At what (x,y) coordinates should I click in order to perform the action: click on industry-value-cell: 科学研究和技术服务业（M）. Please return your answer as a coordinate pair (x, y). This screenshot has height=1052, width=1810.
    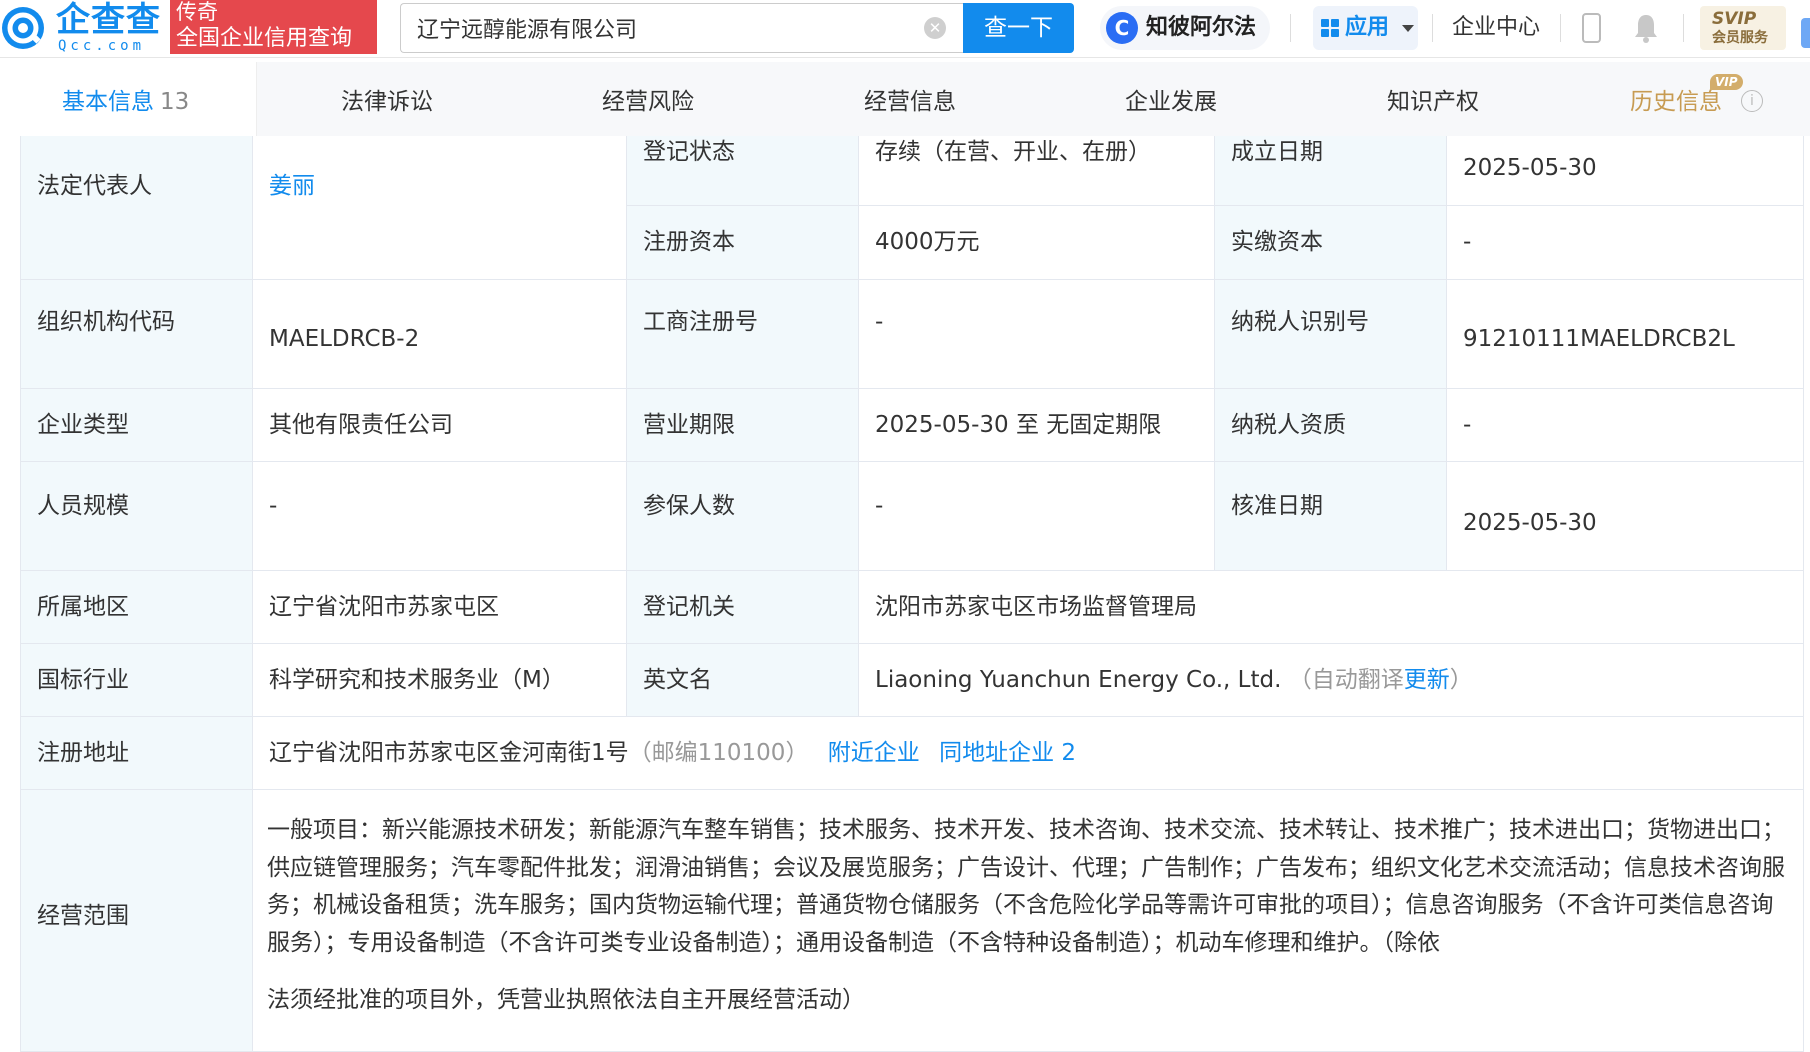
    Looking at the image, I should click on (440, 680).